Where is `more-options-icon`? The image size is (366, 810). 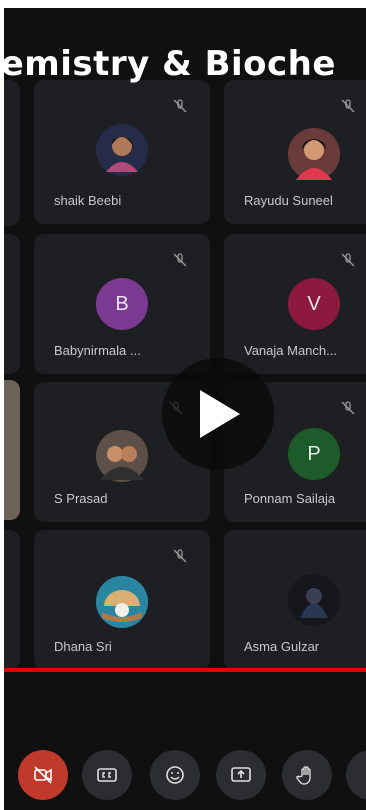
more-options-icon is located at coordinates (363, 775).